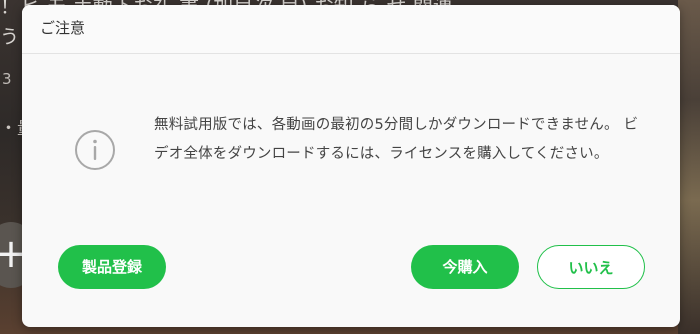  Describe the element at coordinates (351, 29) in the screenshot. I see `dialog-header: ご注意` at that location.